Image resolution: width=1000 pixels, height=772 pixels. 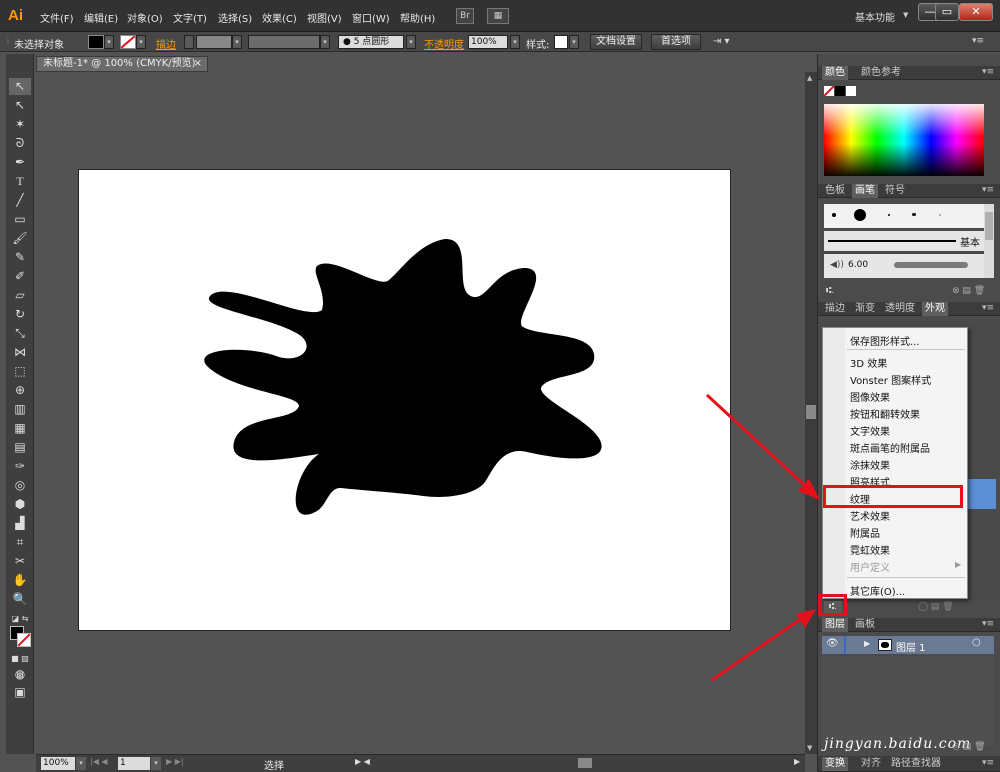 I want to click on zoom-input: 100%, so click(x=58, y=763).